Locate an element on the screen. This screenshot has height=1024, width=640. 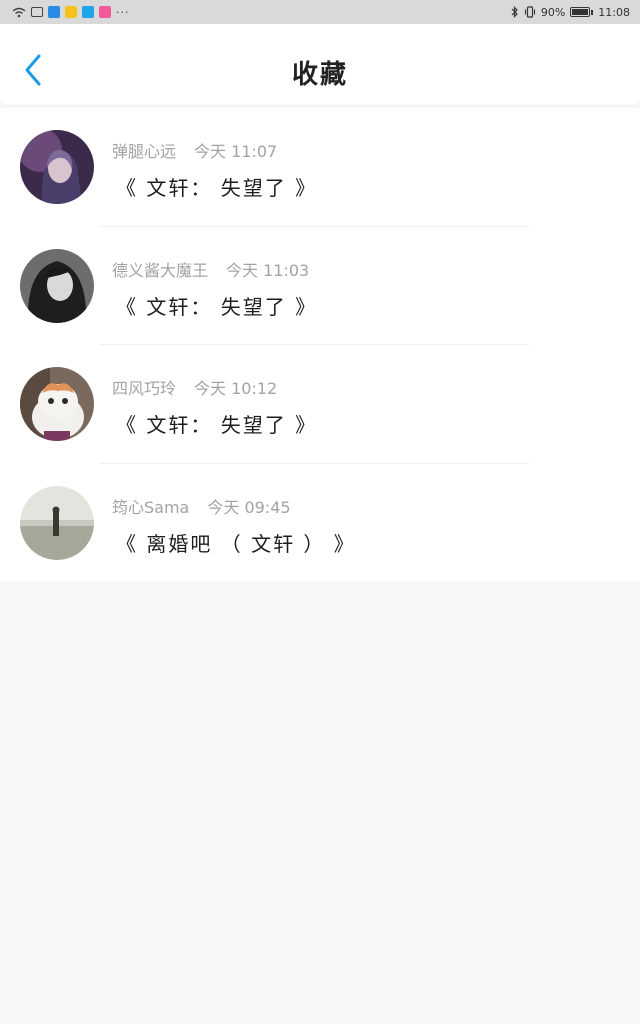
timestamp: 今天 11:03 is located at coordinates (268, 270).